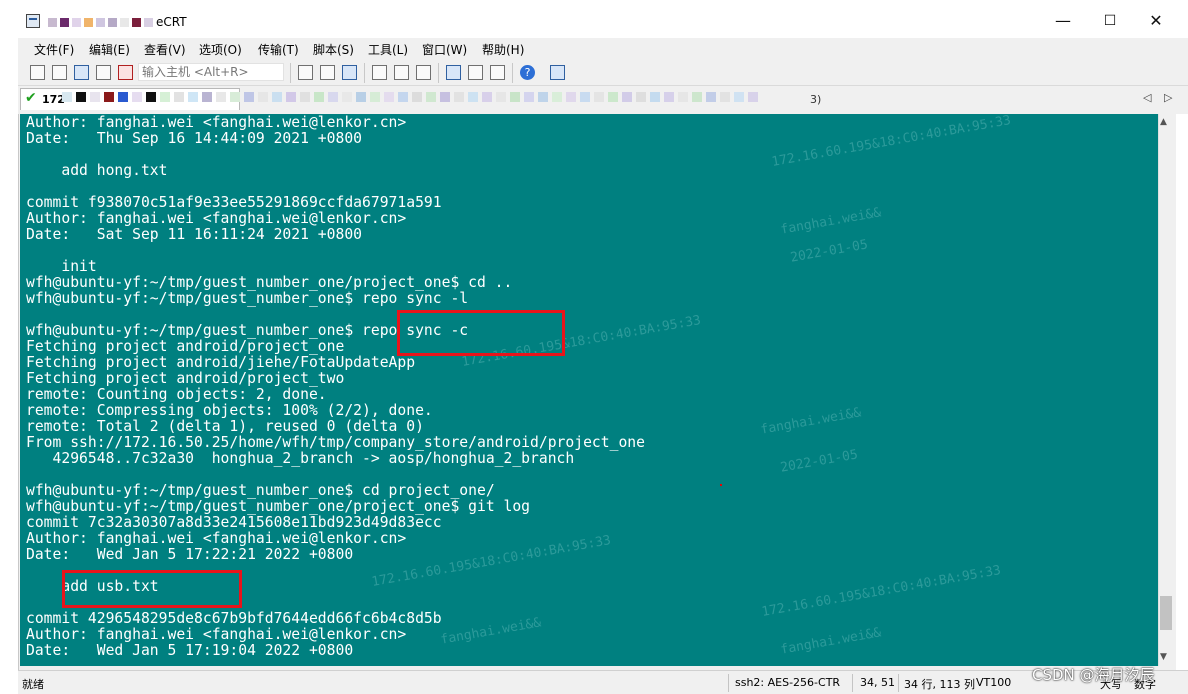 The image size is (1188, 694). What do you see at coordinates (190, 650) in the screenshot?
I see `terminal-line: Date: Wed Jan 5 17:19:04 2022 +0800` at bounding box center [190, 650].